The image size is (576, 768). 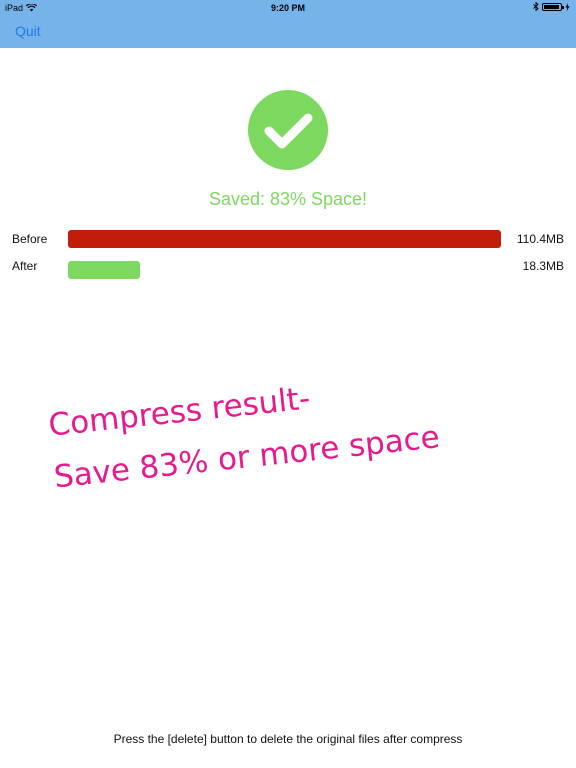 I want to click on promo-caption: Compress result- Save 83% or more space, so click(x=244, y=432).